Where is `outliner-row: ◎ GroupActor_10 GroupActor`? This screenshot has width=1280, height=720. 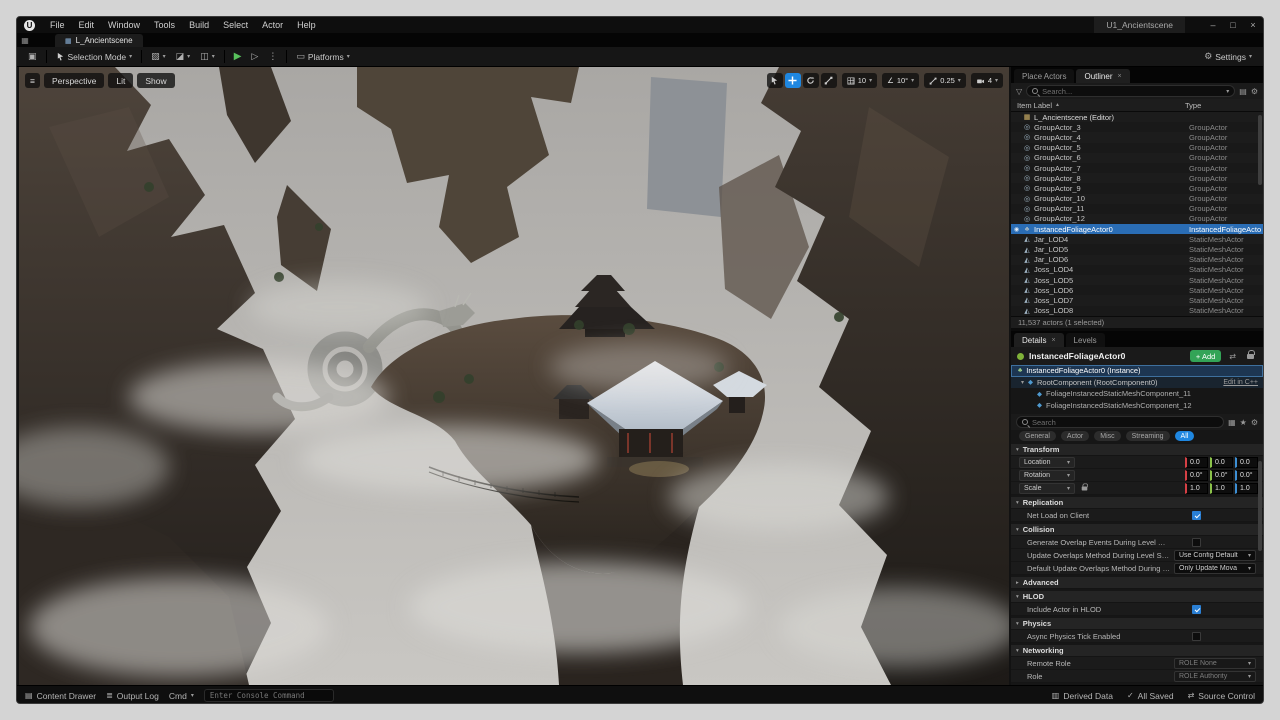
outliner-row: ◎ GroupActor_10 GroupActor is located at coordinates (1137, 198).